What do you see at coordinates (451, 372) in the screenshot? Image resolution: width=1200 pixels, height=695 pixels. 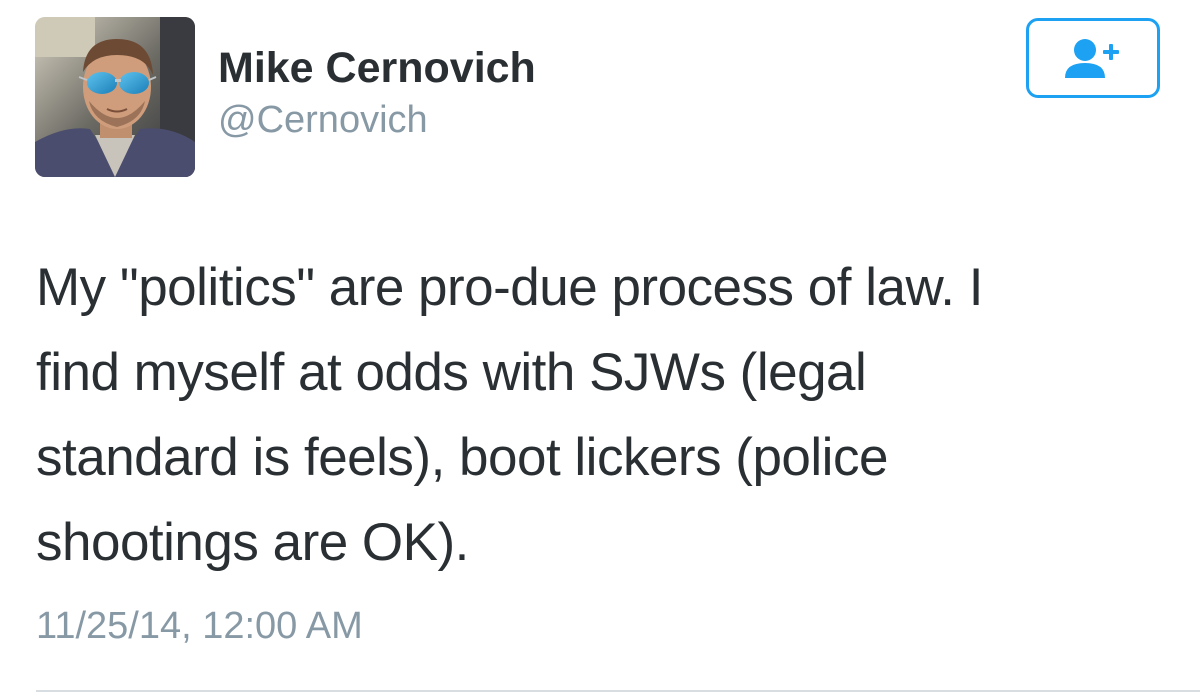 I see `tweet-text-line: find myself at odds with SJWs (legal` at bounding box center [451, 372].